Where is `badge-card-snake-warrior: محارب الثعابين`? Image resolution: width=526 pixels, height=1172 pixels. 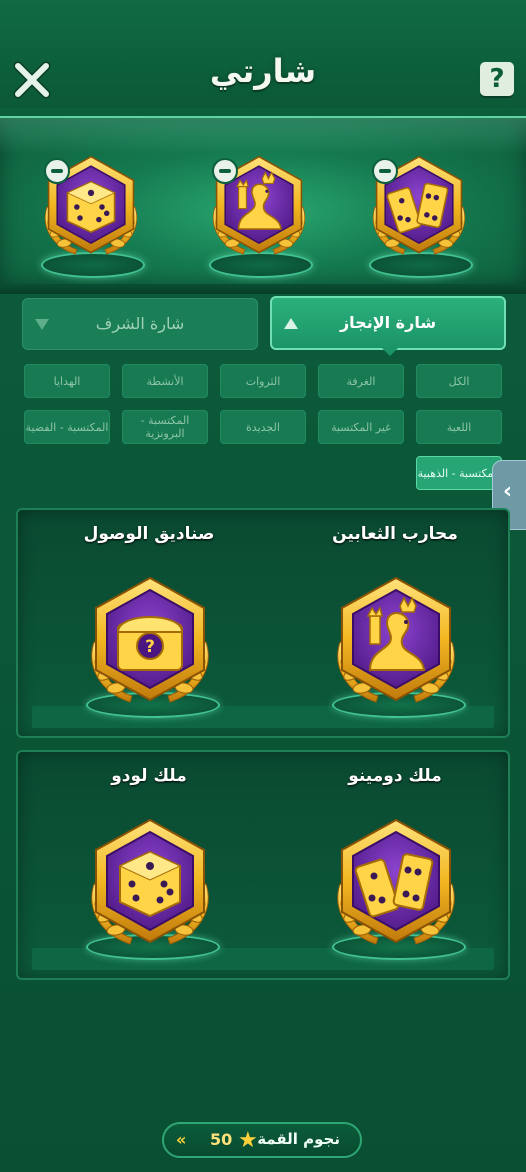 badge-card-snake-warrior: محارب الثعابين is located at coordinates (395, 615).